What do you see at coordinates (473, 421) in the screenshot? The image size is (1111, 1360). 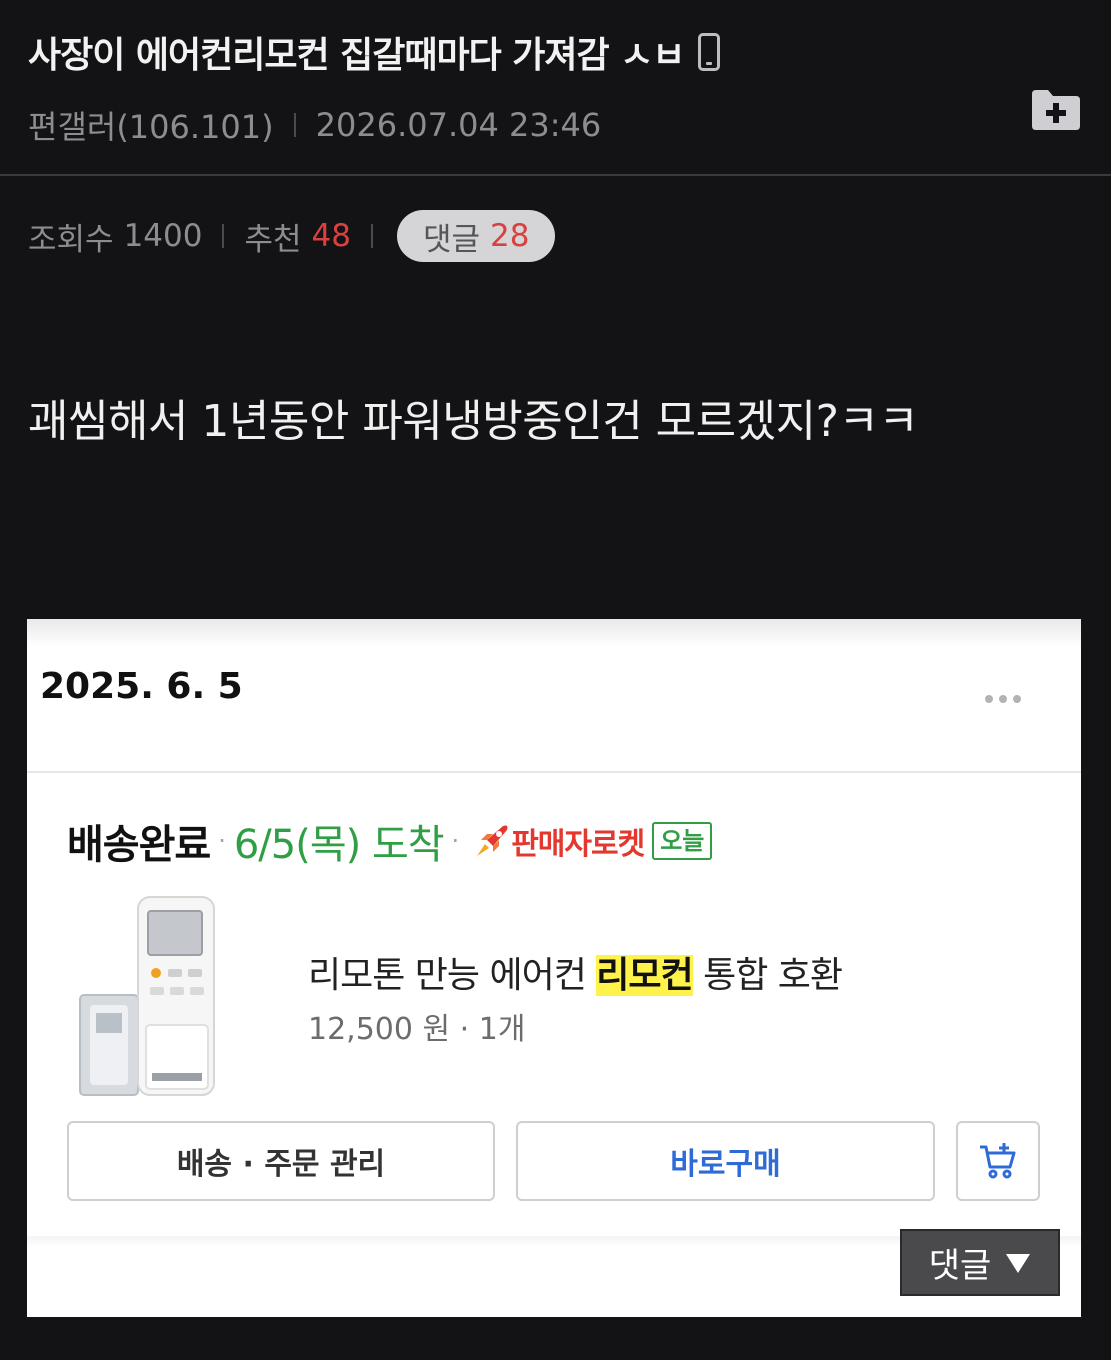 I see `post-body: 괘씸해서 1년동안 파워냉방중인건 모르겠지?ㅋㅋ` at bounding box center [473, 421].